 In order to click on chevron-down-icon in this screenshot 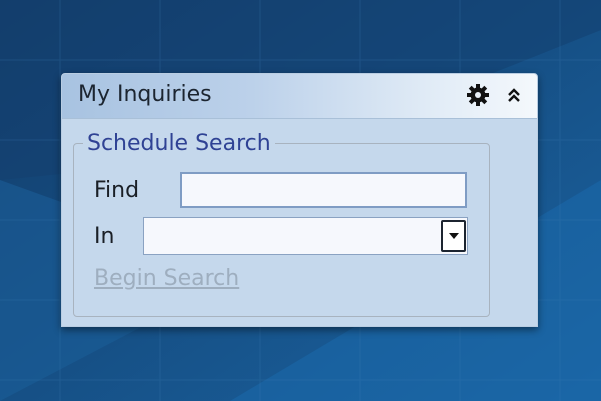, I will do `click(454, 236)`.